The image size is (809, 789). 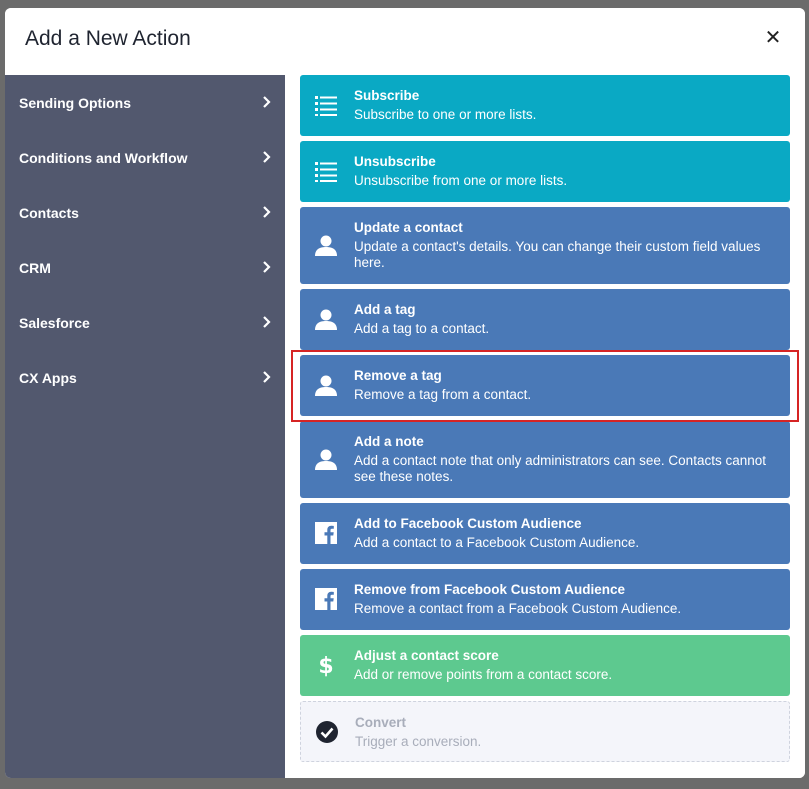 I want to click on action-title: Update a contact, so click(x=408, y=227).